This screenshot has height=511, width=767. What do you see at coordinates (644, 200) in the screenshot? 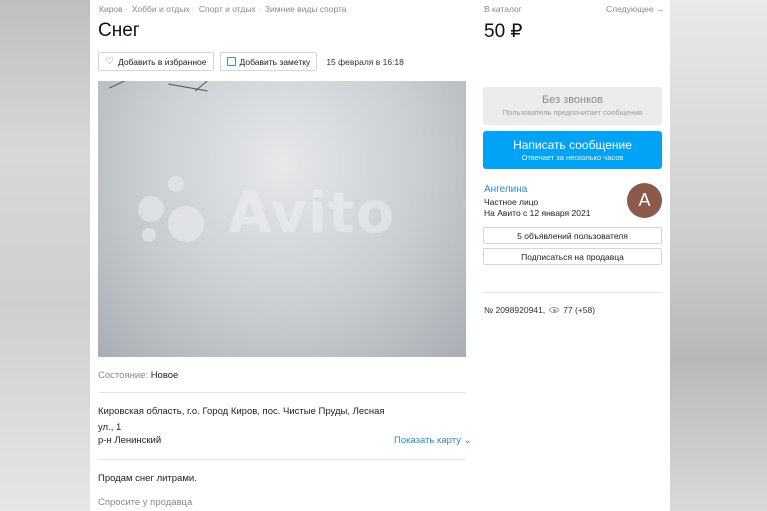
I see `avatar: А` at bounding box center [644, 200].